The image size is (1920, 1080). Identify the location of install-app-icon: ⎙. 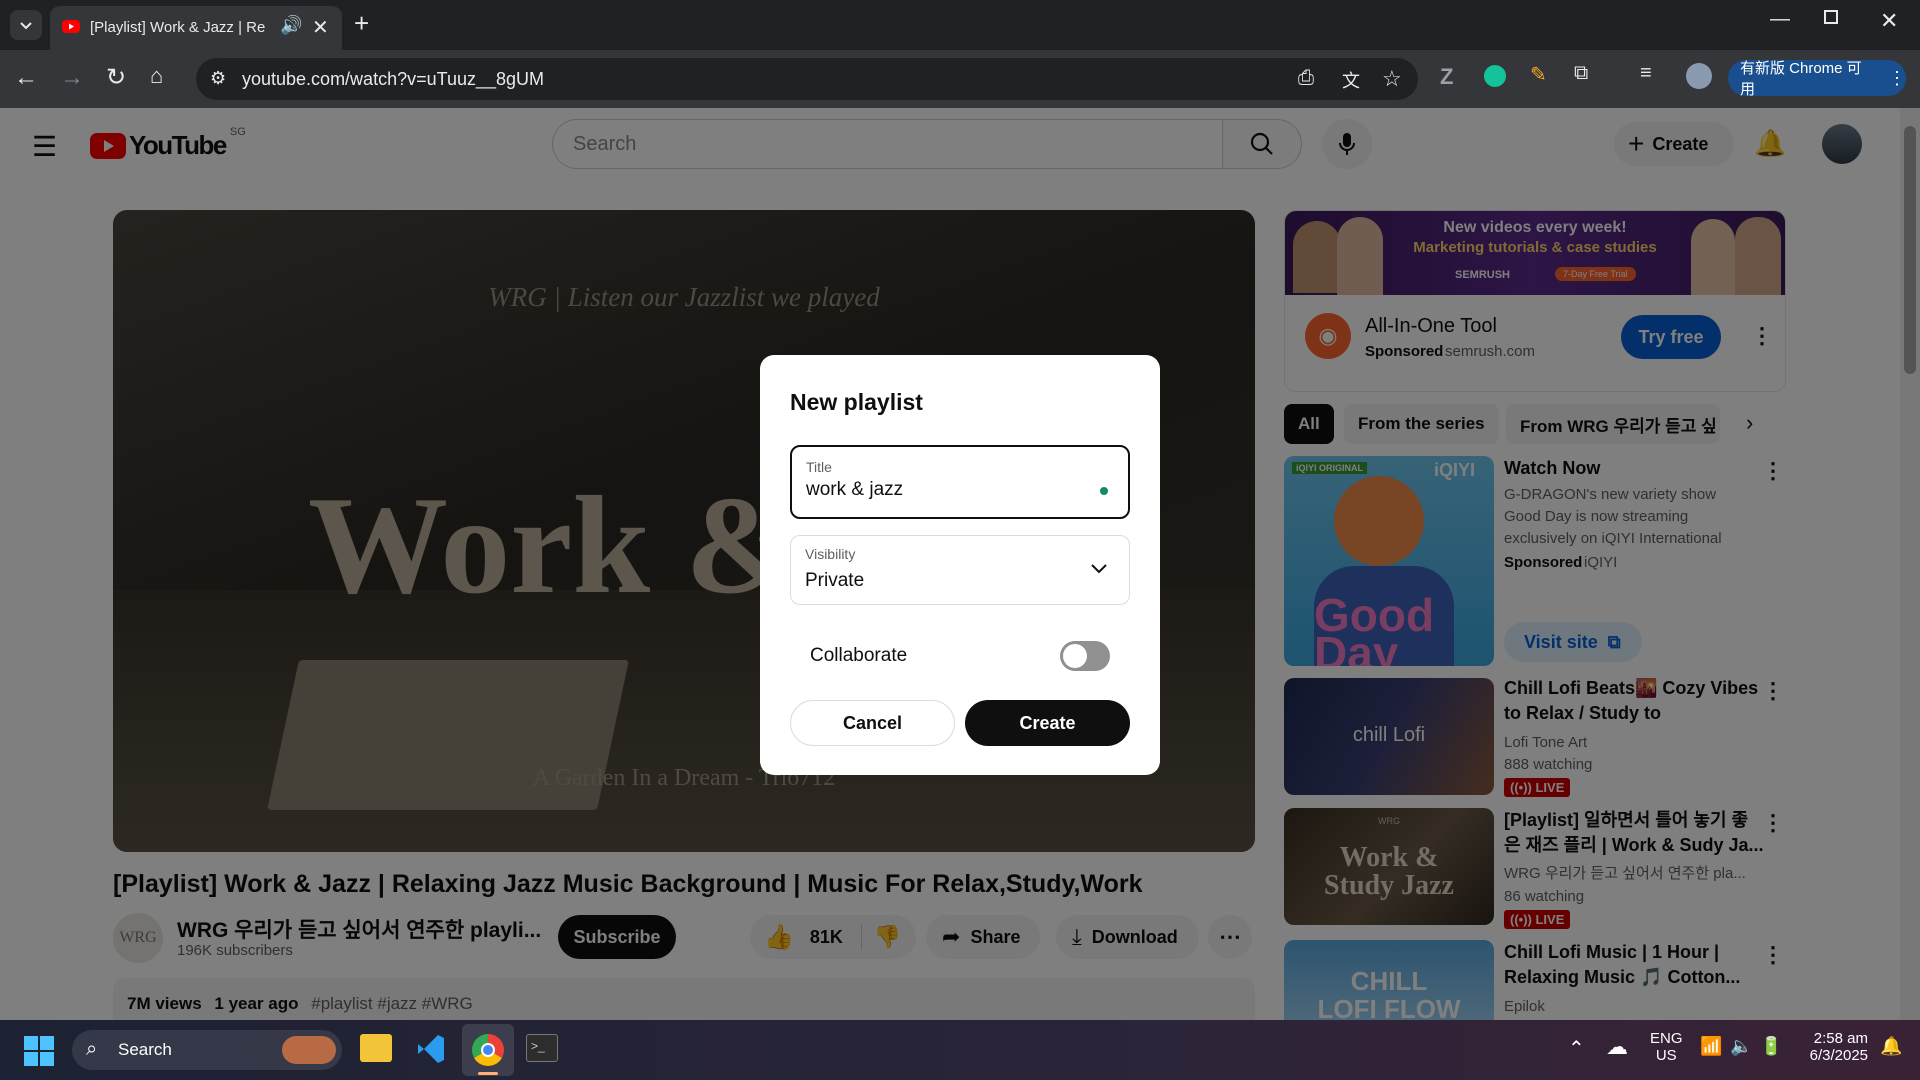
(1306, 78).